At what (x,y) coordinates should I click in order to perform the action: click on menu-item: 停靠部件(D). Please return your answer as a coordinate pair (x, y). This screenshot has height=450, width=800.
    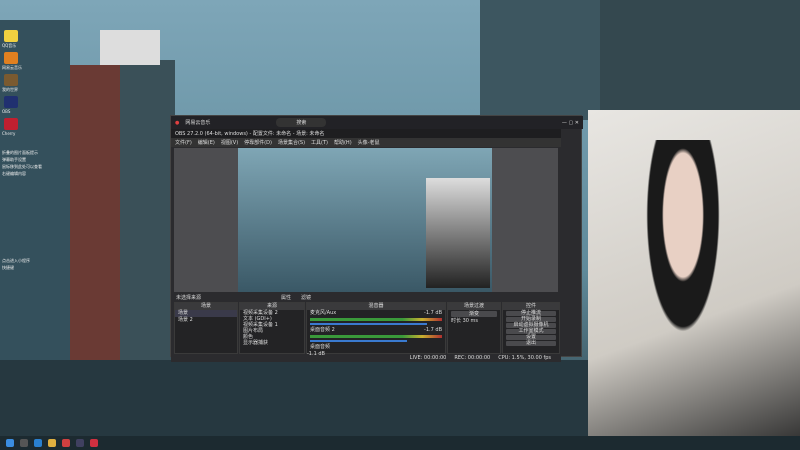
    Looking at the image, I should click on (258, 142).